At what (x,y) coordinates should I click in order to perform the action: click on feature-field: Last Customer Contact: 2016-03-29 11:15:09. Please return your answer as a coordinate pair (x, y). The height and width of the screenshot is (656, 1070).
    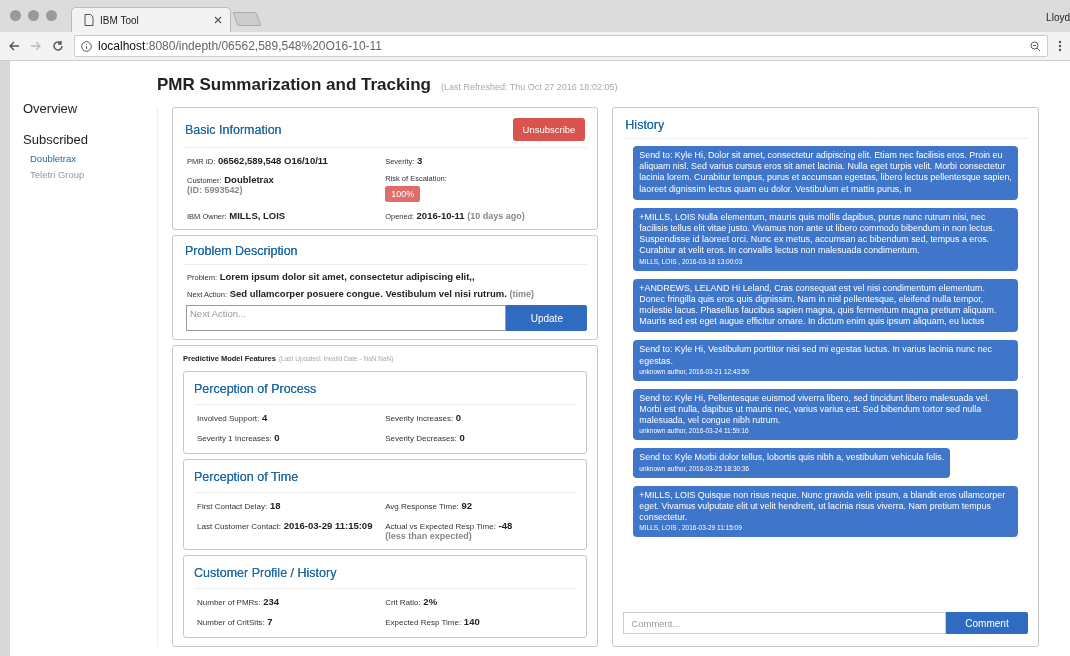
    Looking at the image, I should click on (291, 525).